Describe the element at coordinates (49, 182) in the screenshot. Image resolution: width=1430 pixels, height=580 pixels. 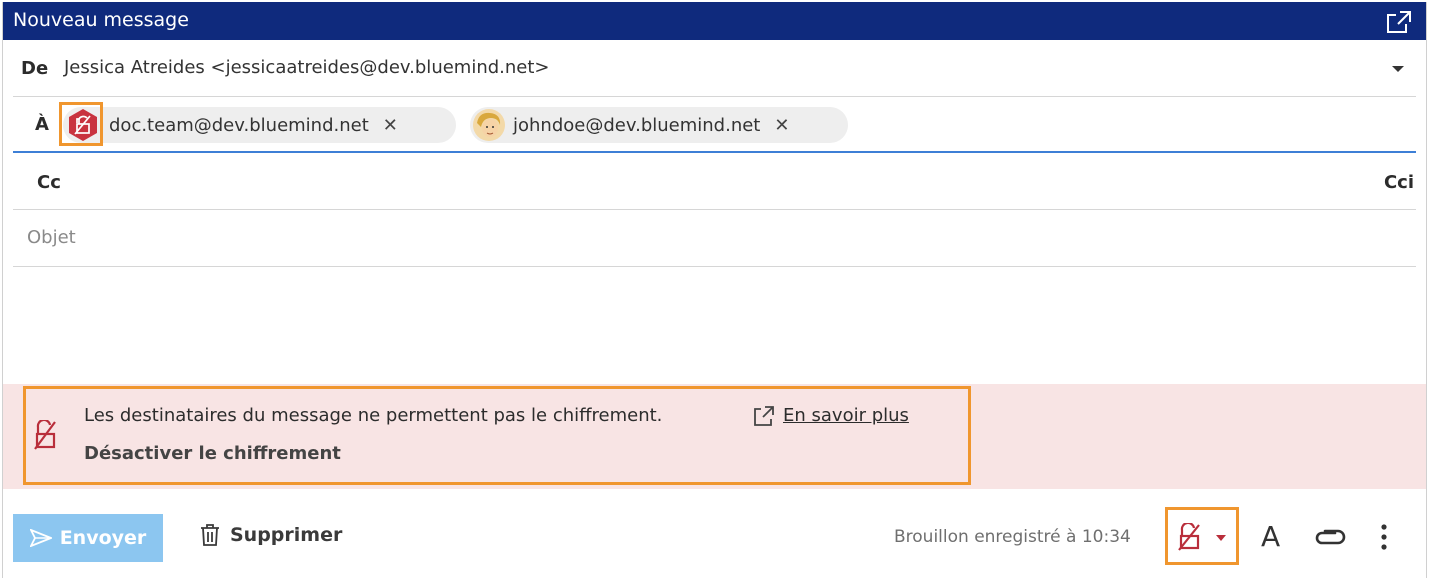
I see `cc-label: Cc` at that location.